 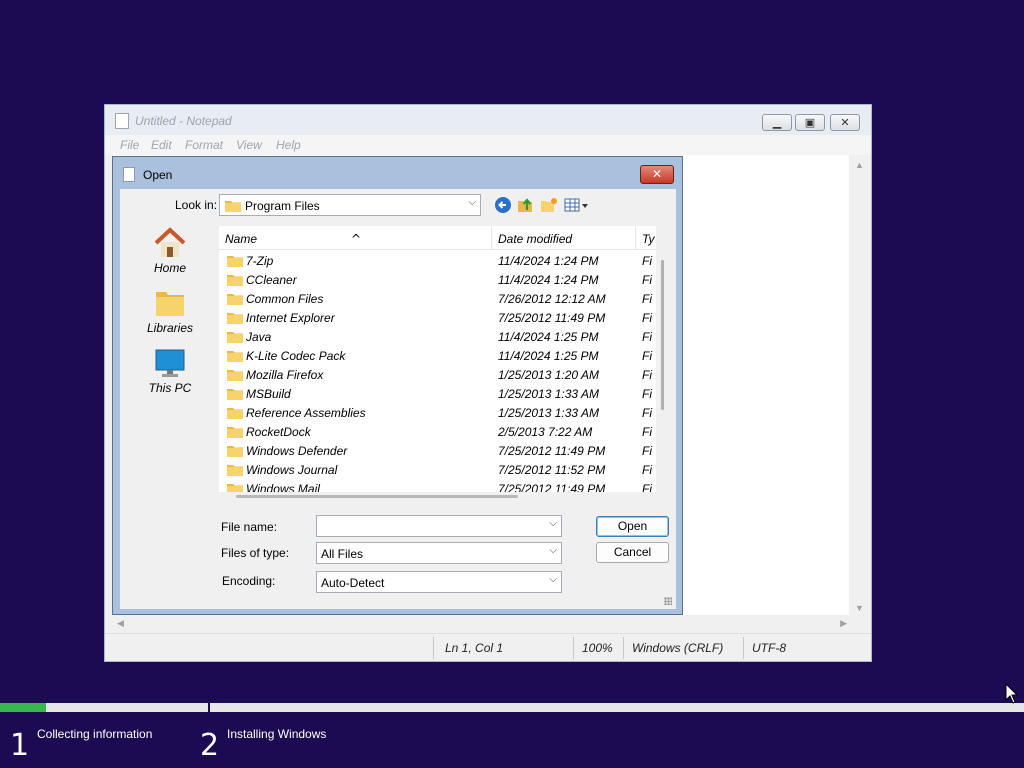 I want to click on file-name: Common Files, so click(x=285, y=299).